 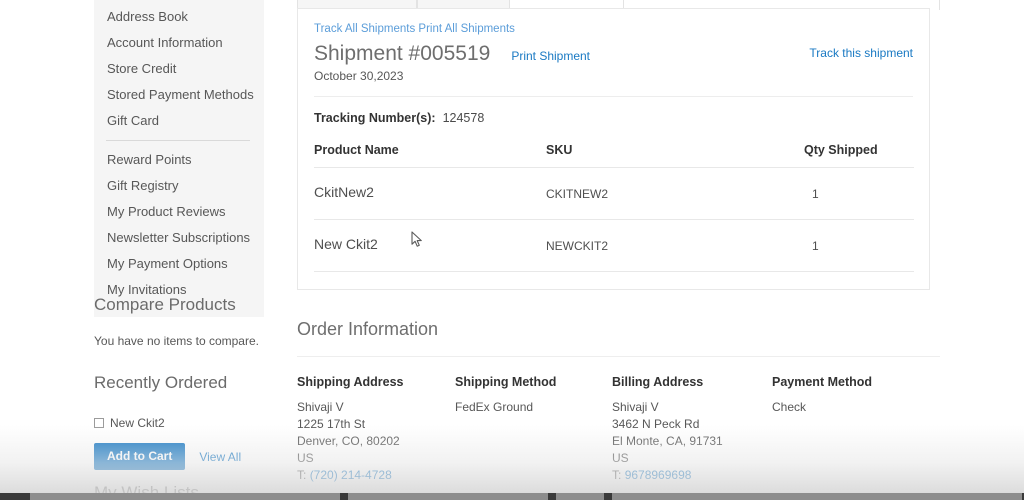 What do you see at coordinates (179, 69) in the screenshot?
I see `sidebar-item-store-credit: Store Credit` at bounding box center [179, 69].